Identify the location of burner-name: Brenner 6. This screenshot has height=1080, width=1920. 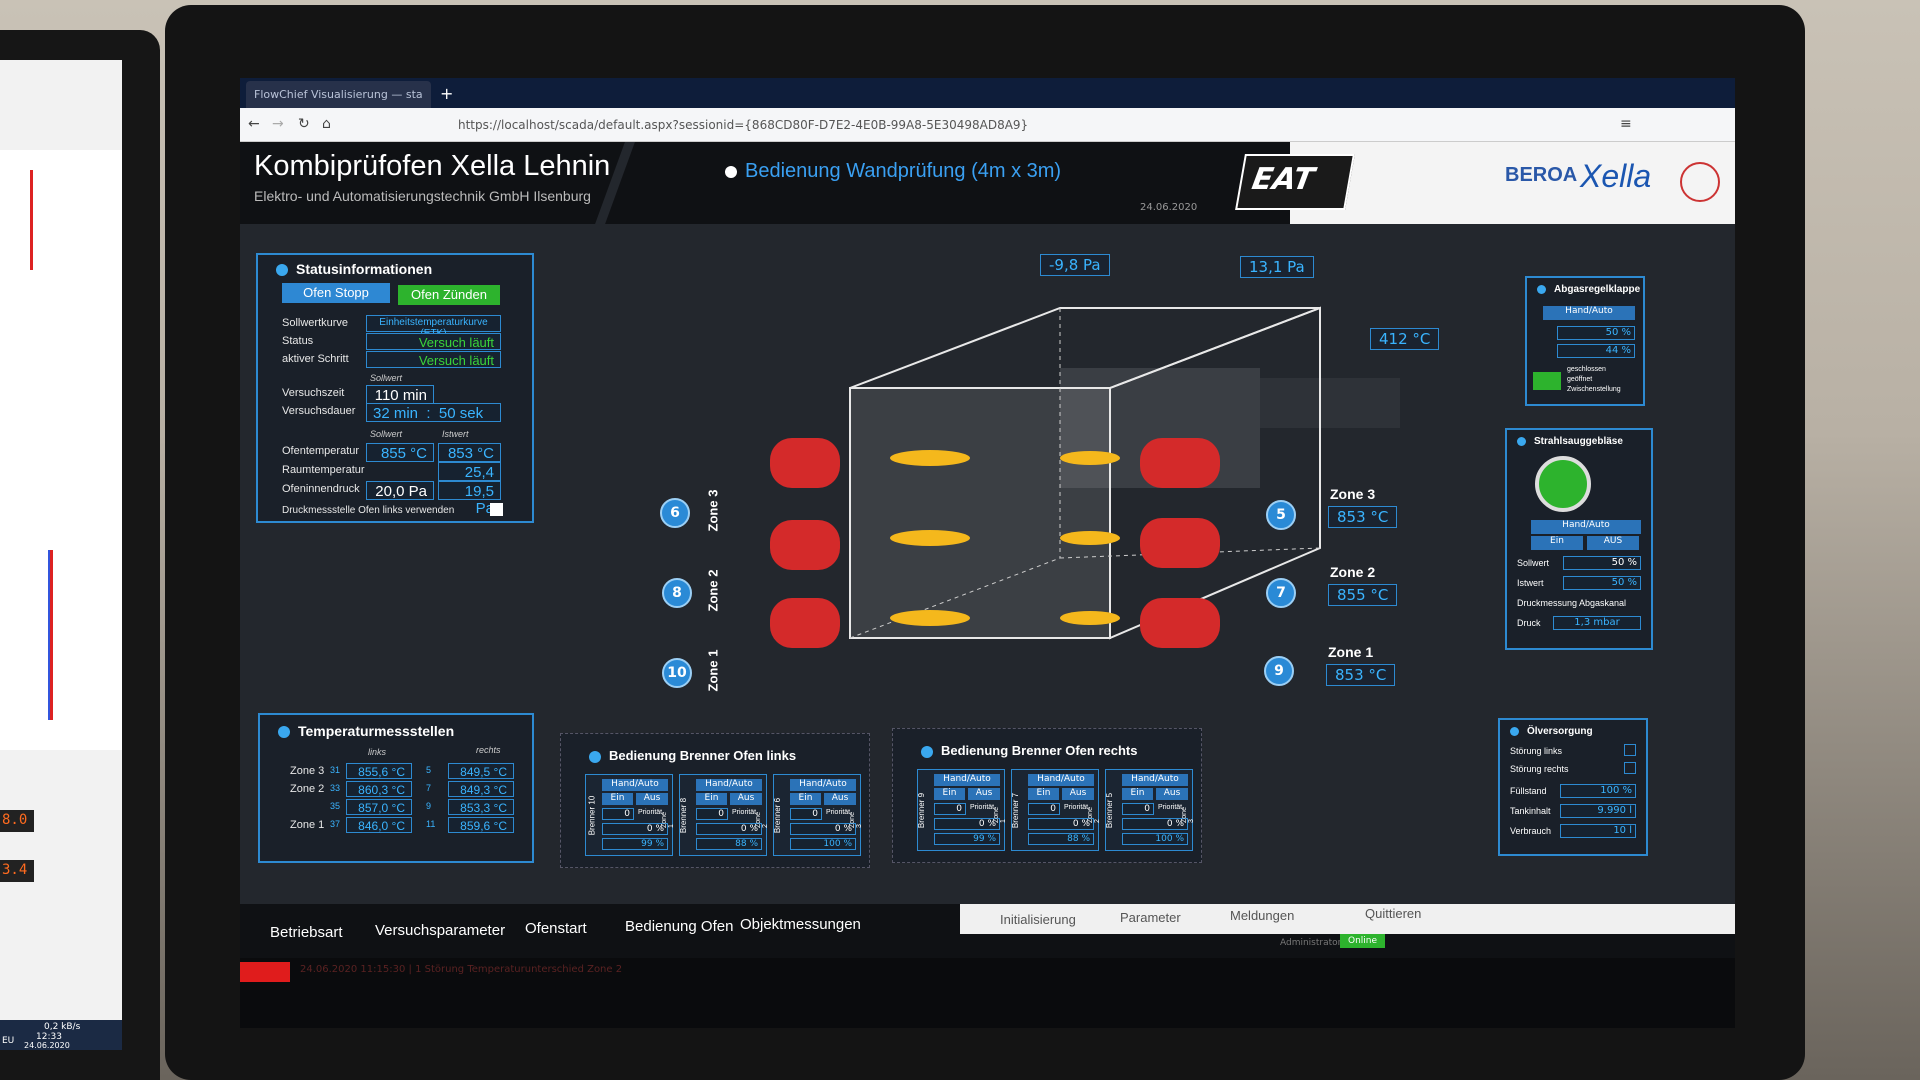
(778, 815).